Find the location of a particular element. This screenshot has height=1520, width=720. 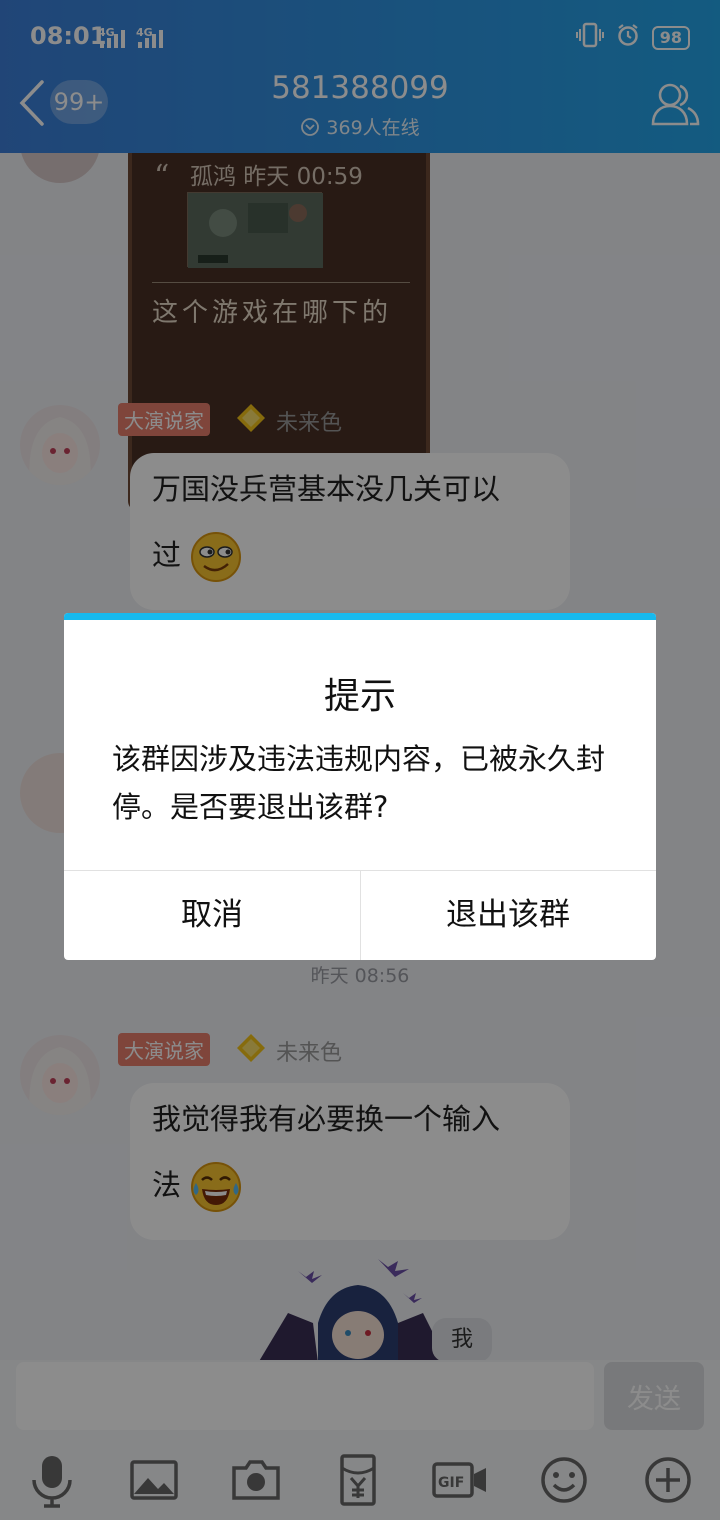

dialog-title: 提示 is located at coordinates (359, 696).